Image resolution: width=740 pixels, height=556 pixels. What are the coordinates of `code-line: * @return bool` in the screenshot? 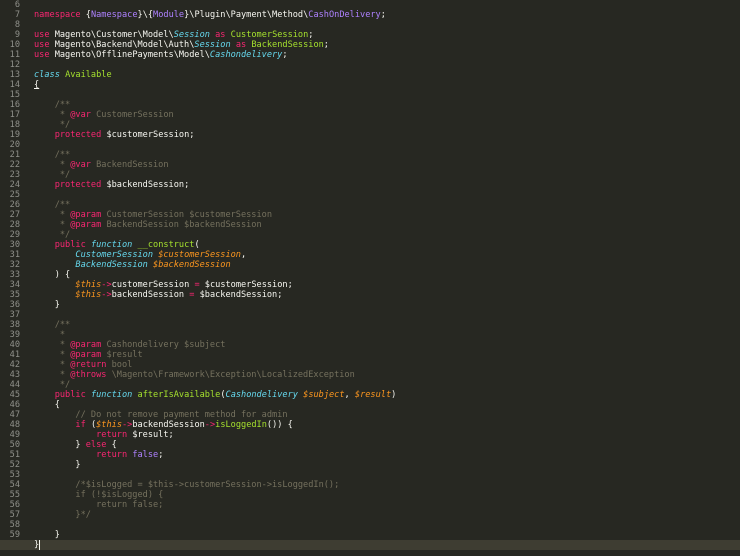 It's located at (387, 365).